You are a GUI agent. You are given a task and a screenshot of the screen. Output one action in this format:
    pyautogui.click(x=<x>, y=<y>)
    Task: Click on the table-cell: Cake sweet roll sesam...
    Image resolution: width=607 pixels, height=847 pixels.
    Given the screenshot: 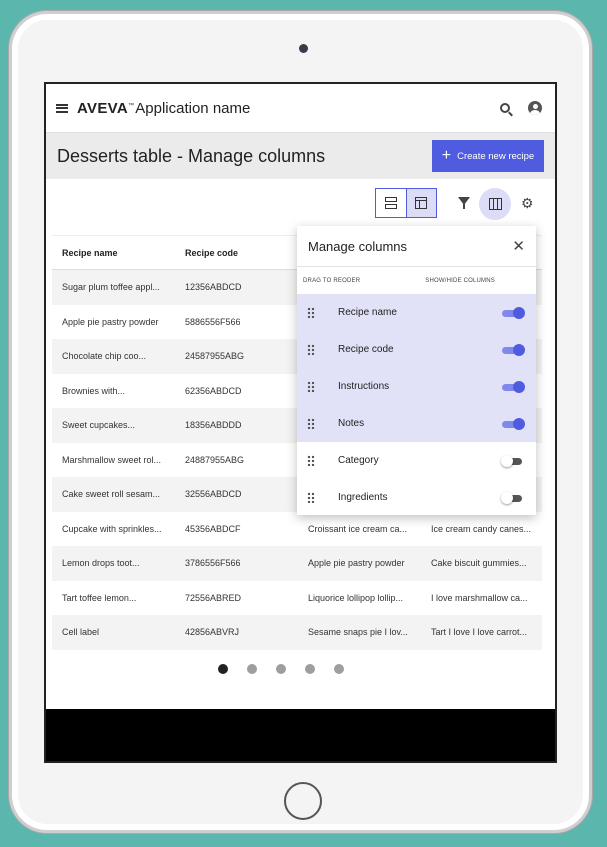 What is the action you would take?
    pyautogui.click(x=111, y=494)
    